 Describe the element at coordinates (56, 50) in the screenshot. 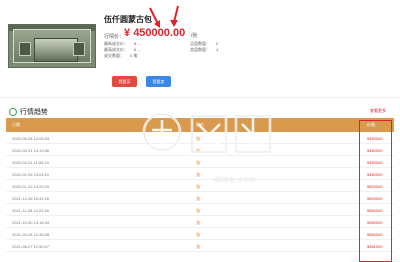

I see `banknote-yurt-scene` at that location.